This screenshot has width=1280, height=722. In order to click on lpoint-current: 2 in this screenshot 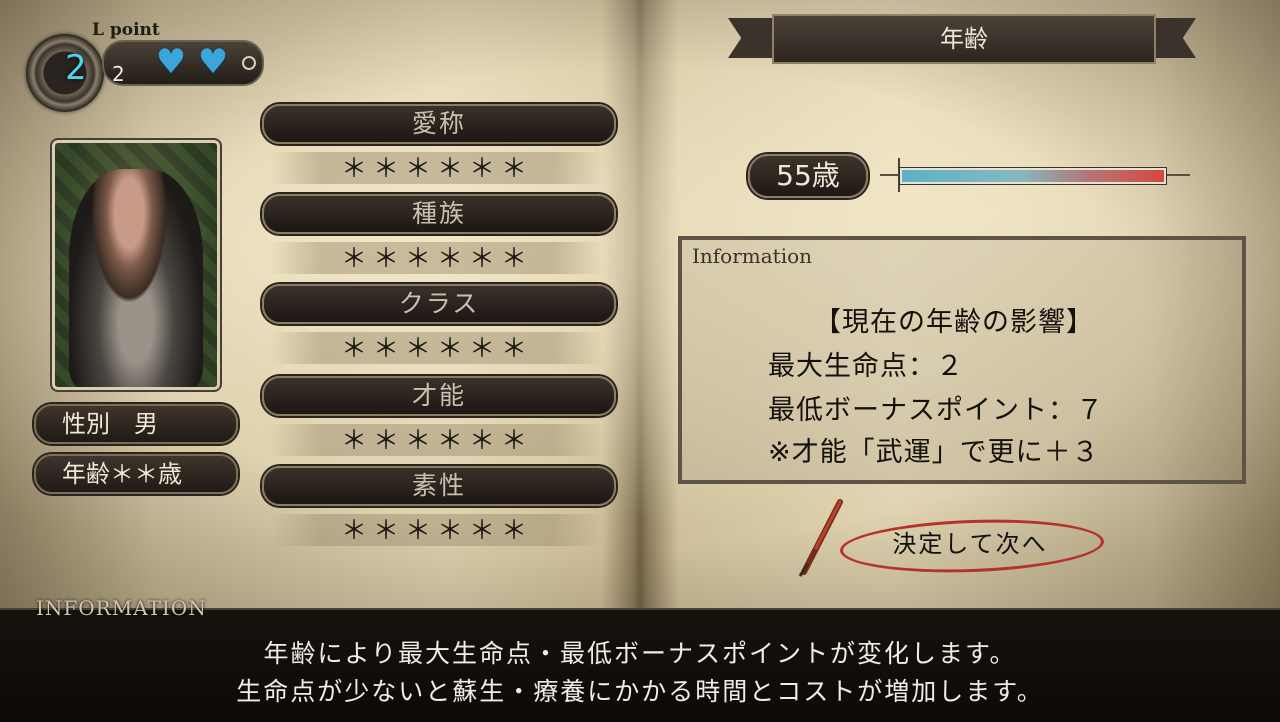, I will do `click(76, 68)`.